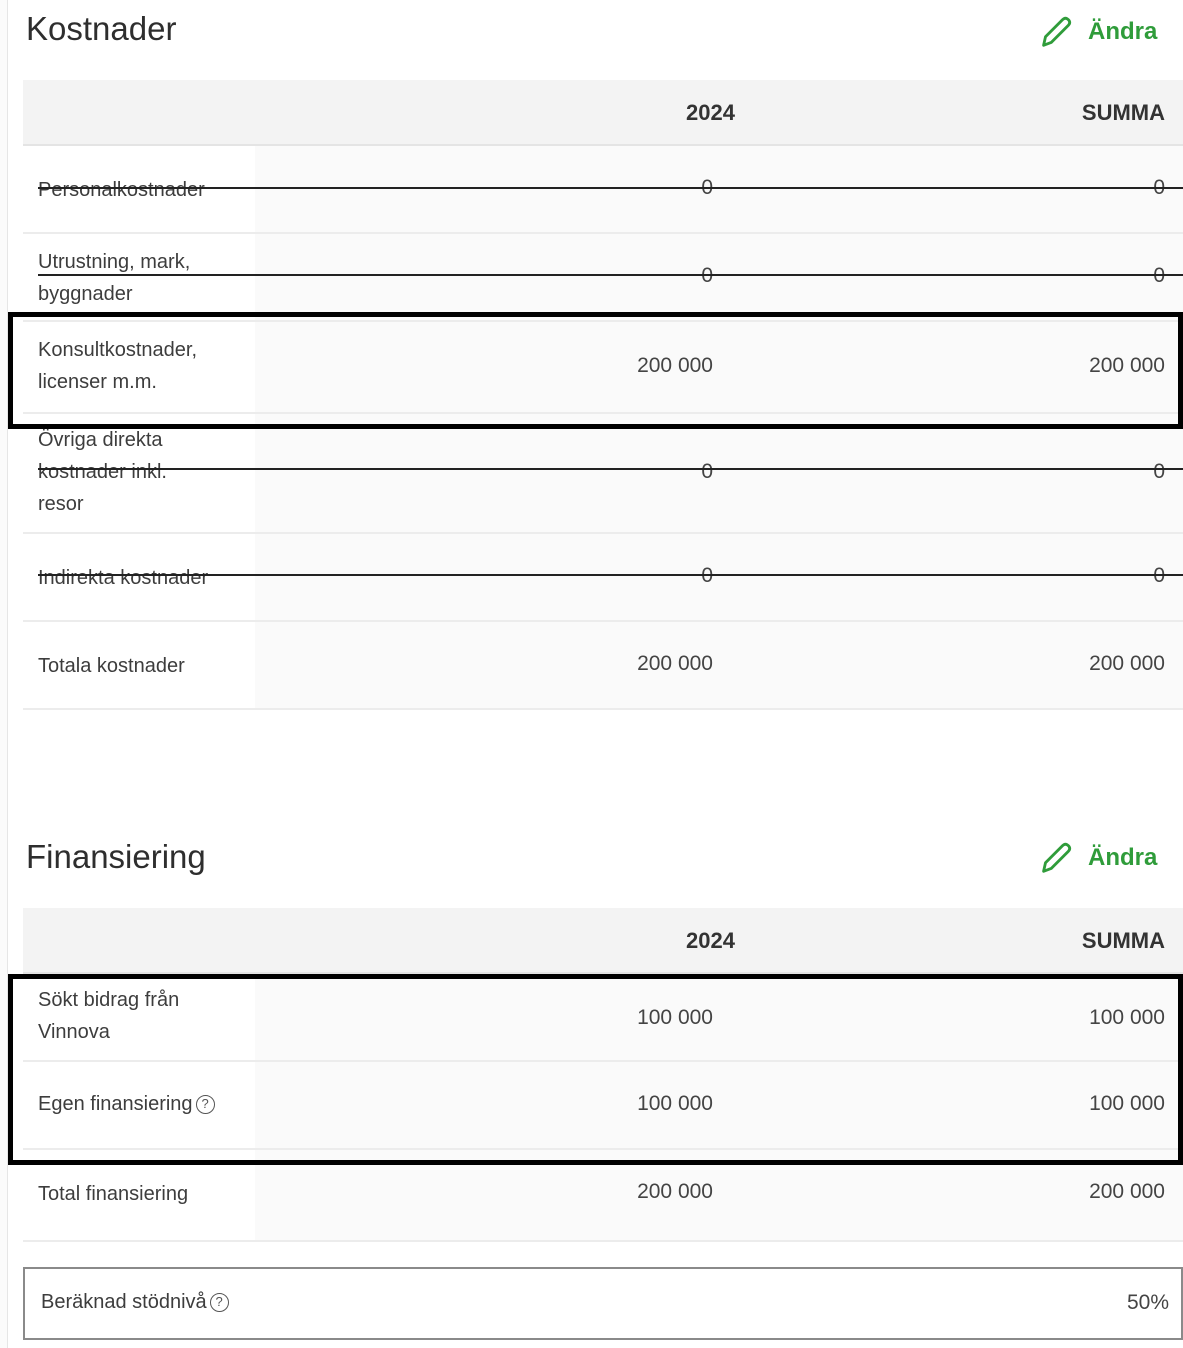 The height and width of the screenshot is (1348, 1183). I want to click on financing-header-sum: SUMMA, so click(1123, 940).